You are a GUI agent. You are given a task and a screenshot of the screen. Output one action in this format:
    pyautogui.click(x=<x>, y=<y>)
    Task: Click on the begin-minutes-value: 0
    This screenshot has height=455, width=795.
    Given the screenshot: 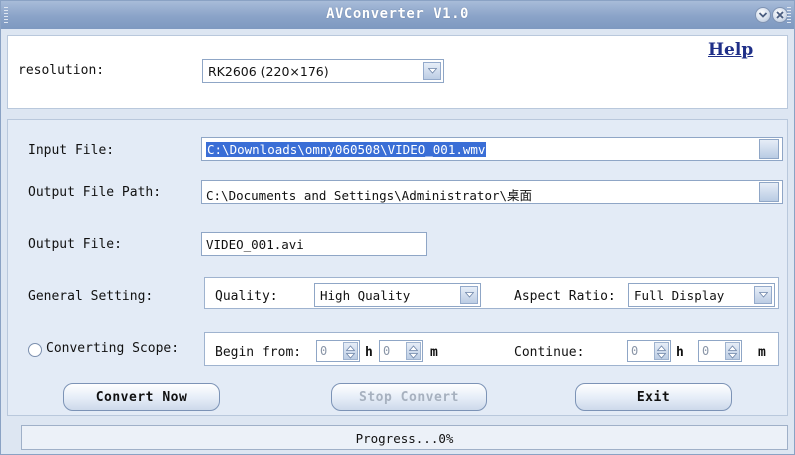 What is the action you would take?
    pyautogui.click(x=387, y=351)
    